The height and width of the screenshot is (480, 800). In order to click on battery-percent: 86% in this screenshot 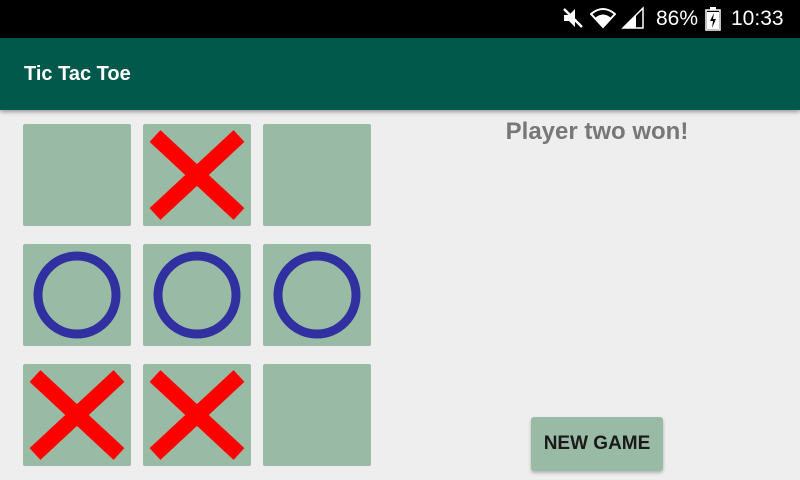, I will do `click(677, 18)`.